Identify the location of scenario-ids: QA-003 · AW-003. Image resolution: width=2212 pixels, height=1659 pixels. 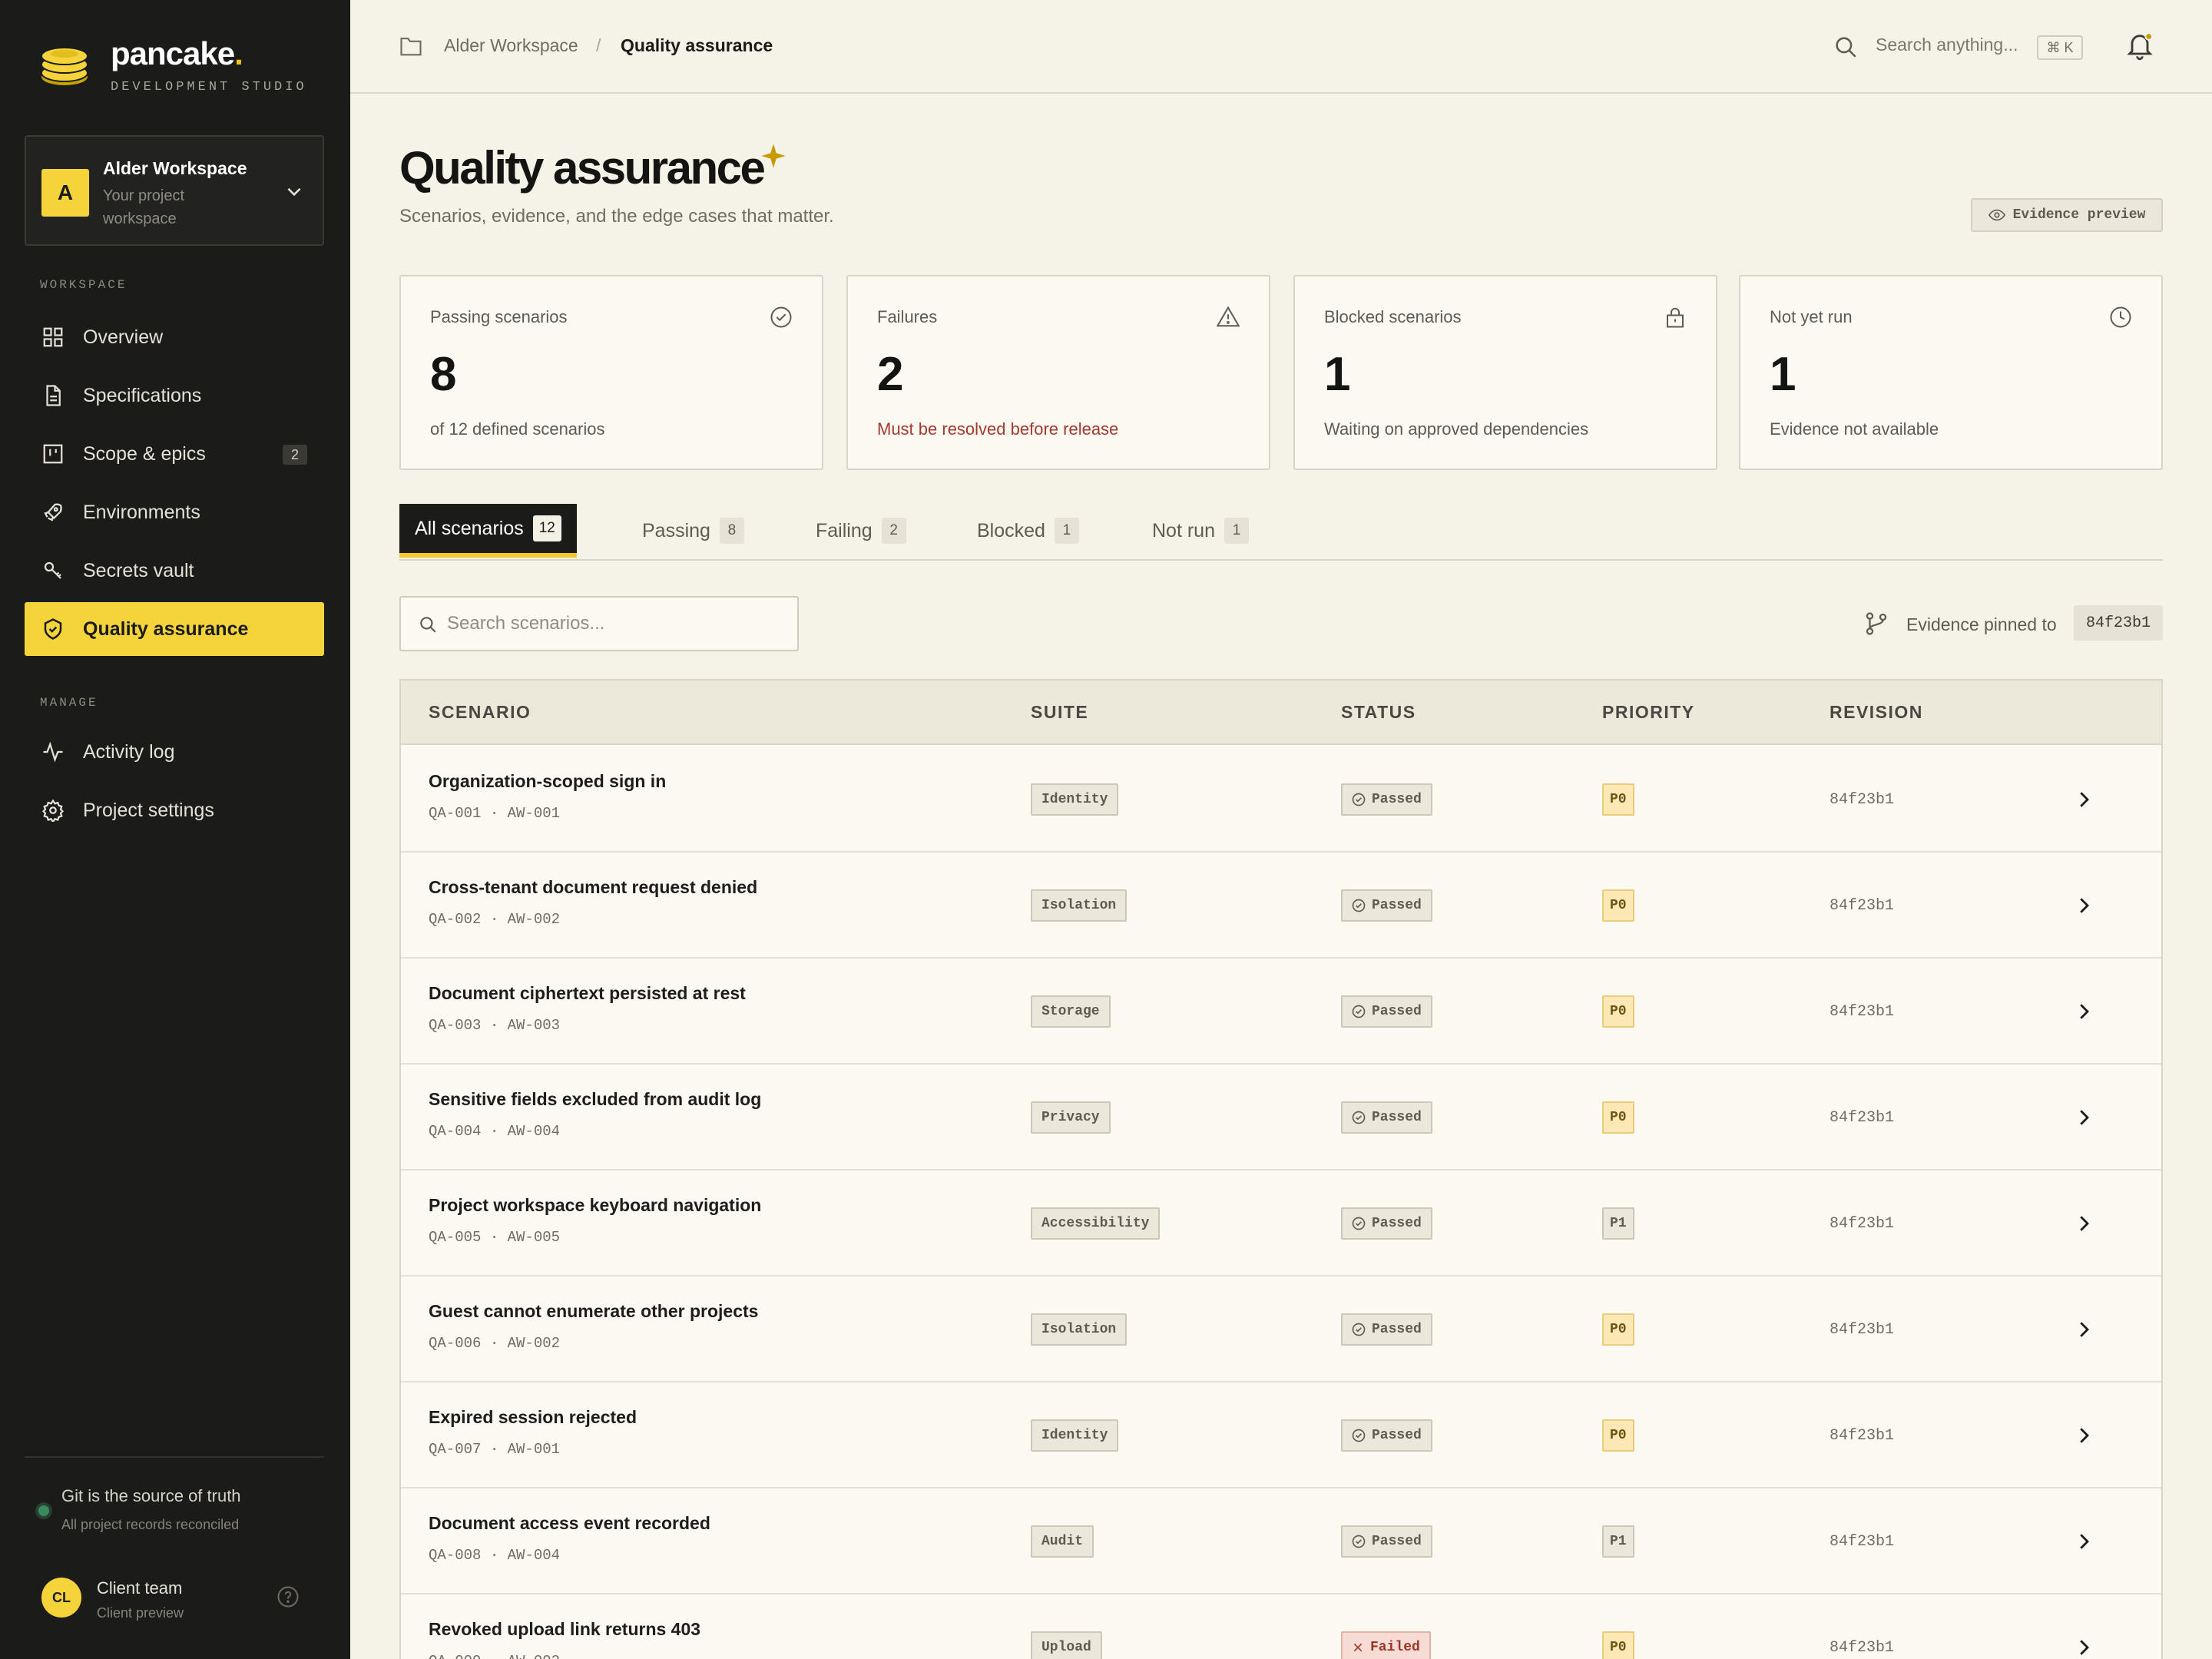
(495, 1026).